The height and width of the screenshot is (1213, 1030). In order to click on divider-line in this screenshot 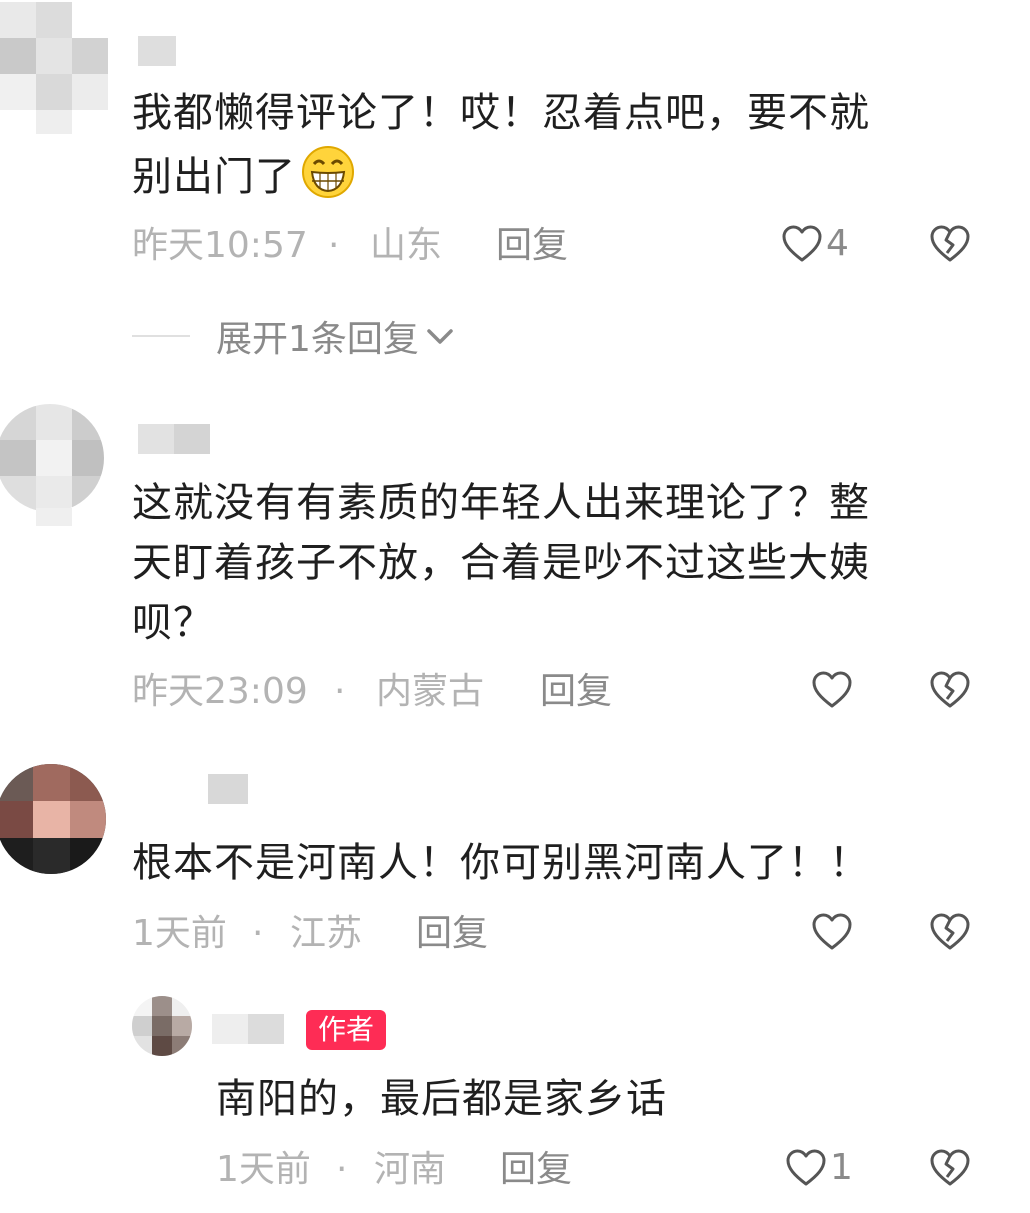, I will do `click(161, 336)`.